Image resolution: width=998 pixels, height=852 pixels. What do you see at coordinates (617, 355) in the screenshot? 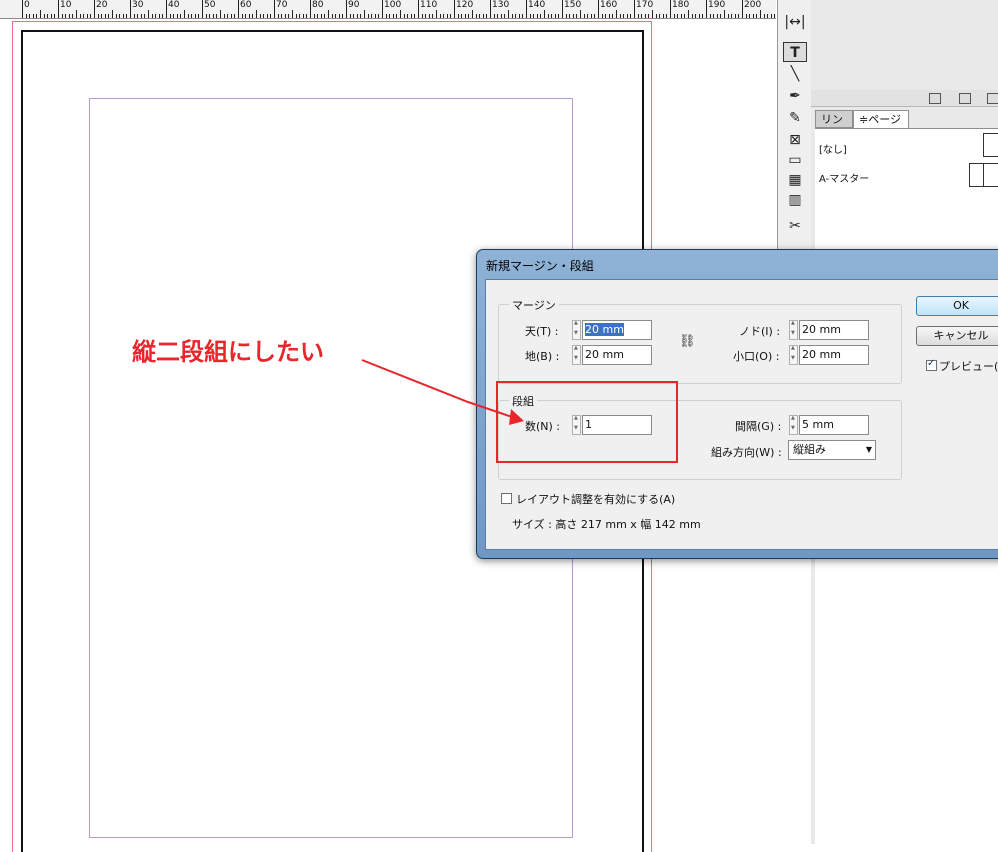
I see `bottom-margin-field: 20 mm` at bounding box center [617, 355].